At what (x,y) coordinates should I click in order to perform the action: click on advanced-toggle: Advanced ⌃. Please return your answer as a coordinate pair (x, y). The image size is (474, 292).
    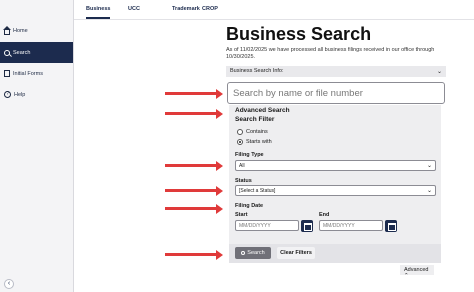
    Looking at the image, I should click on (417, 272).